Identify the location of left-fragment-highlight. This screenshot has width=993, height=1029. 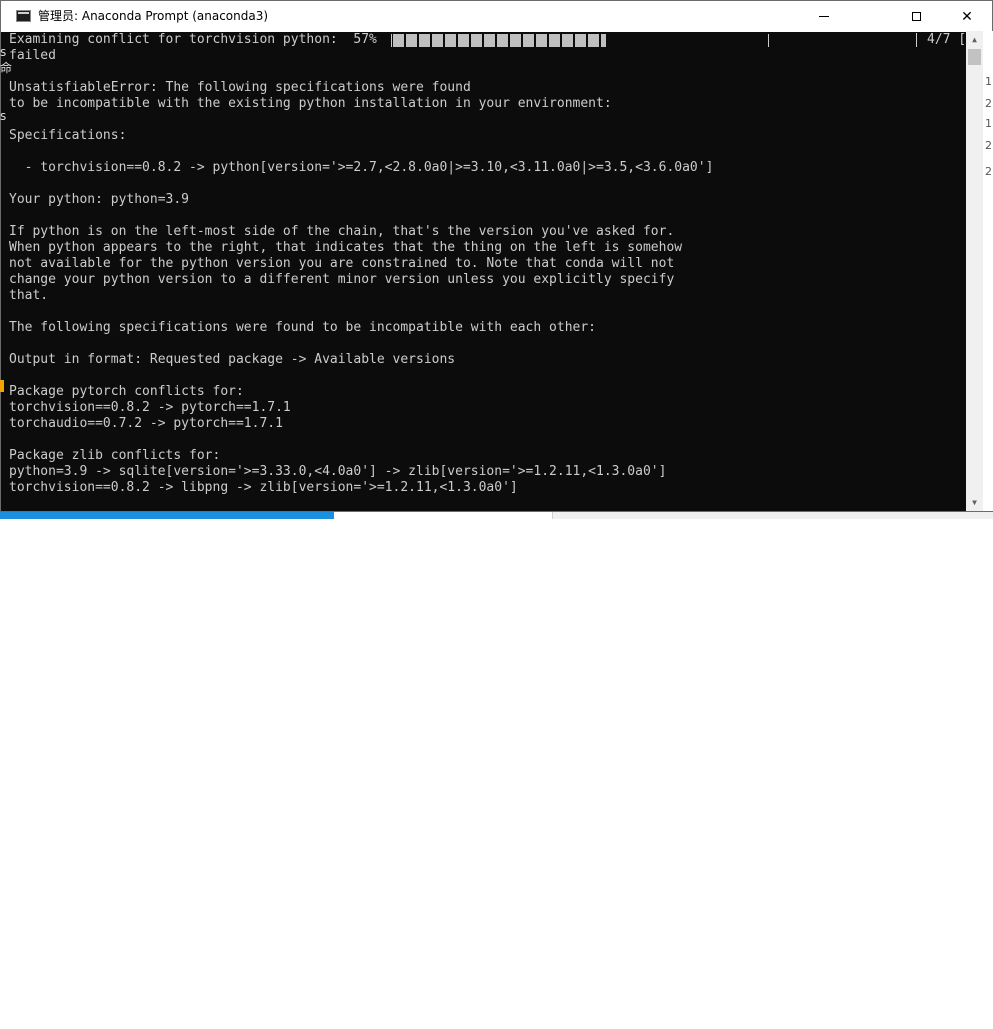
(2, 386).